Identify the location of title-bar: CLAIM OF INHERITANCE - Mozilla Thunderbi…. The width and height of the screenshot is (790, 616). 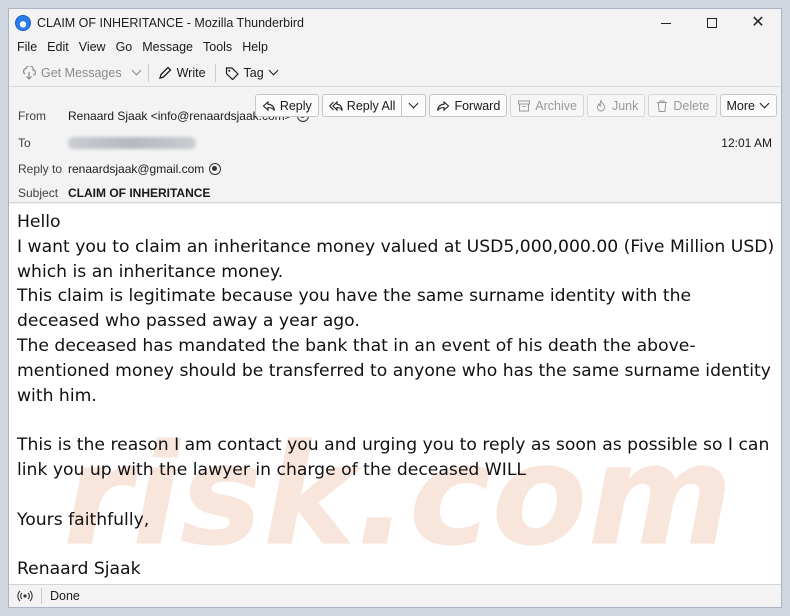
(395, 23).